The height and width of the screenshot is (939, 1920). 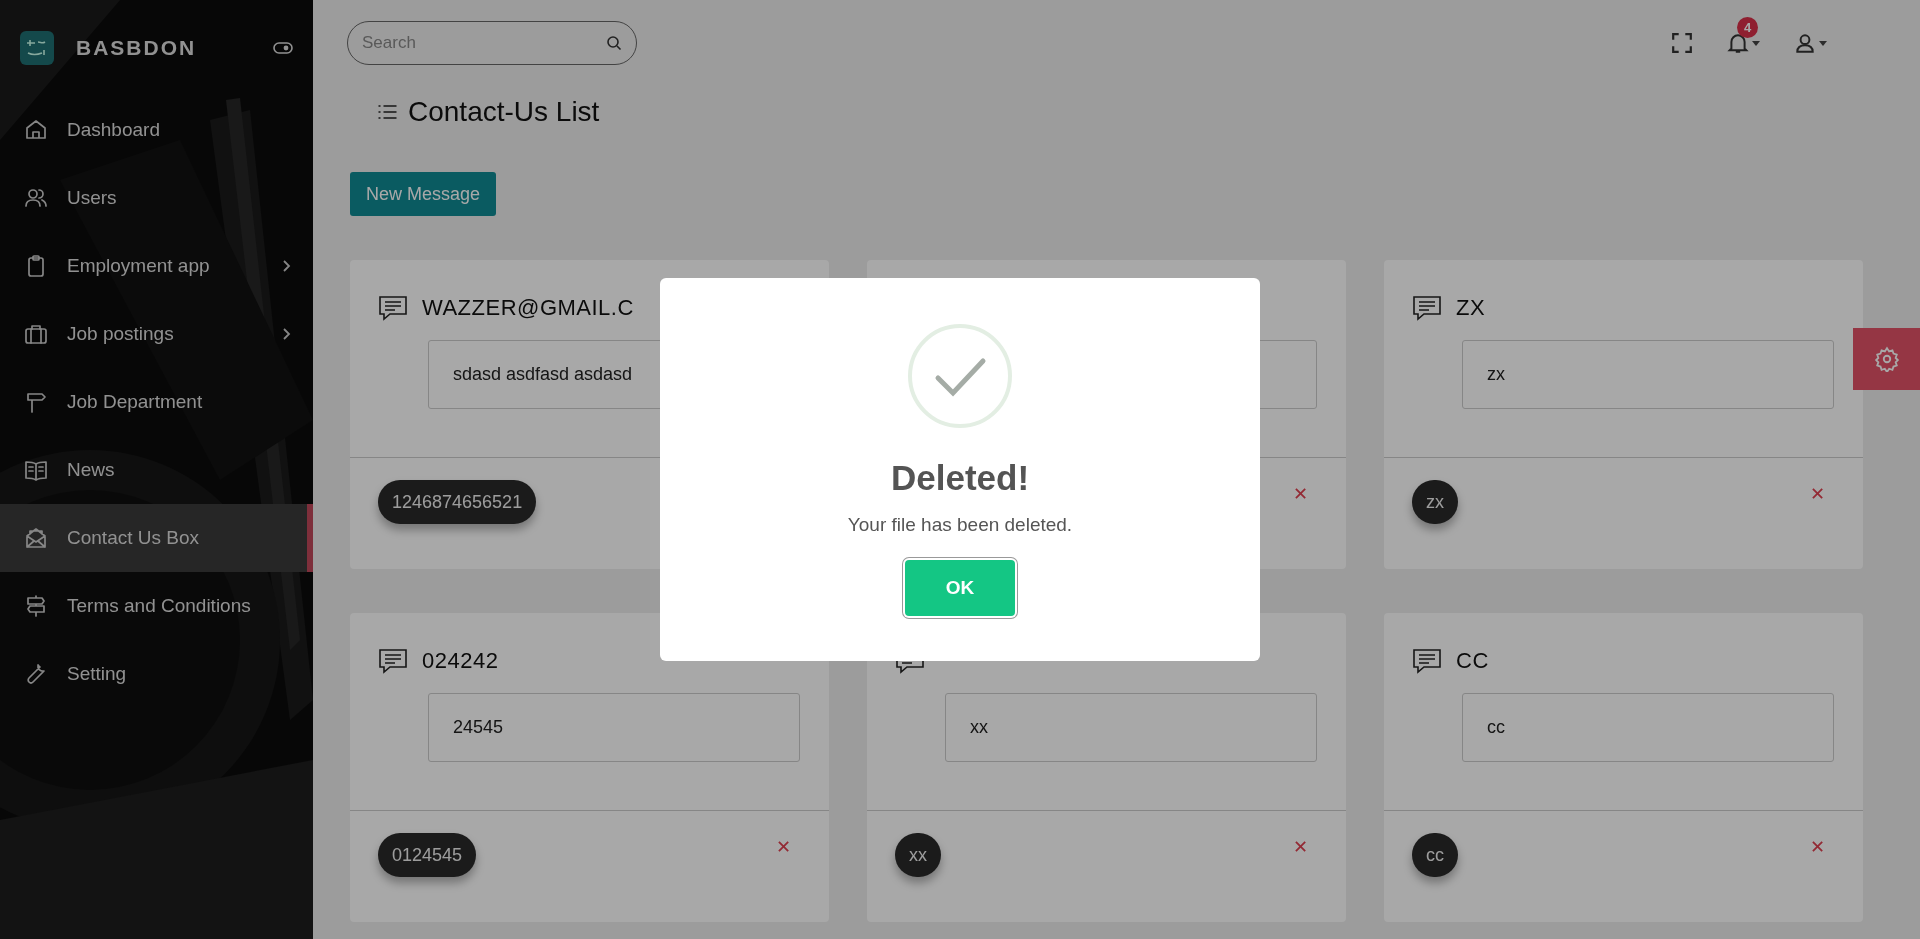 I want to click on home-icon, so click(x=36, y=130).